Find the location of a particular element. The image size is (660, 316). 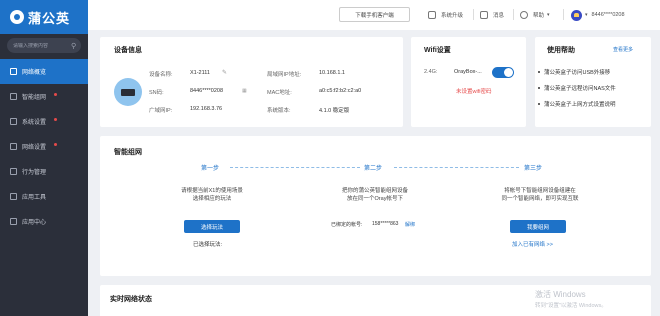

mac-label: MAC地址: is located at coordinates (279, 93).